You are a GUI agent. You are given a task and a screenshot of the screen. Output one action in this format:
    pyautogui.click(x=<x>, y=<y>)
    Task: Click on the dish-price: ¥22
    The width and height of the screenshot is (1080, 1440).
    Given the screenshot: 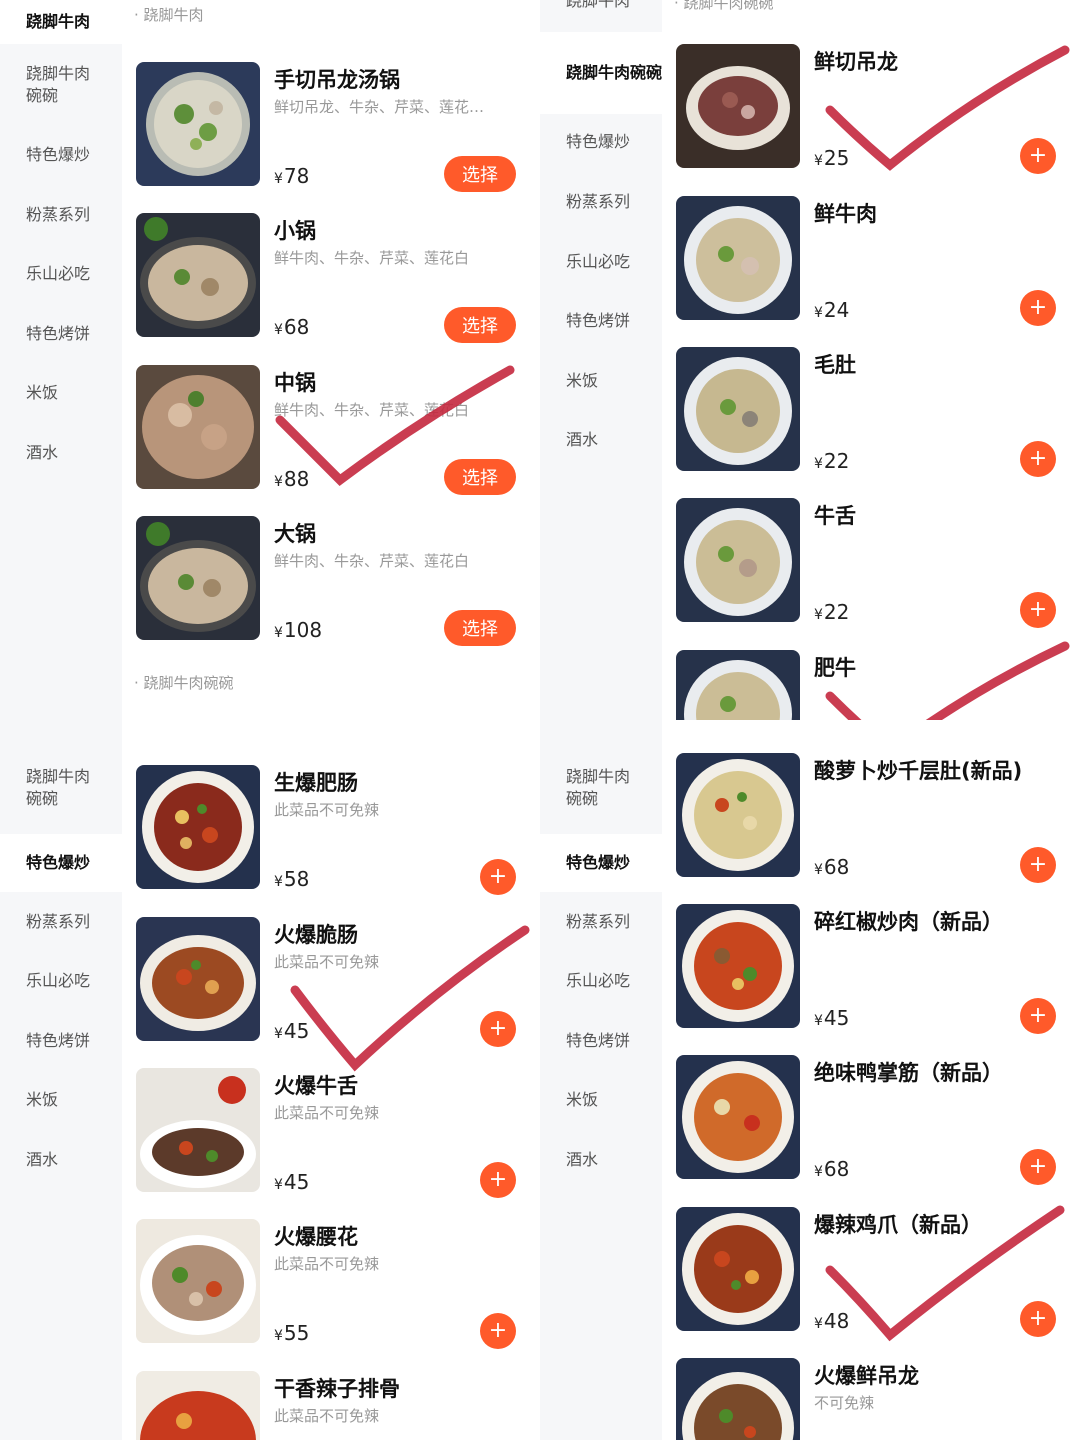 What is the action you would take?
    pyautogui.click(x=831, y=612)
    